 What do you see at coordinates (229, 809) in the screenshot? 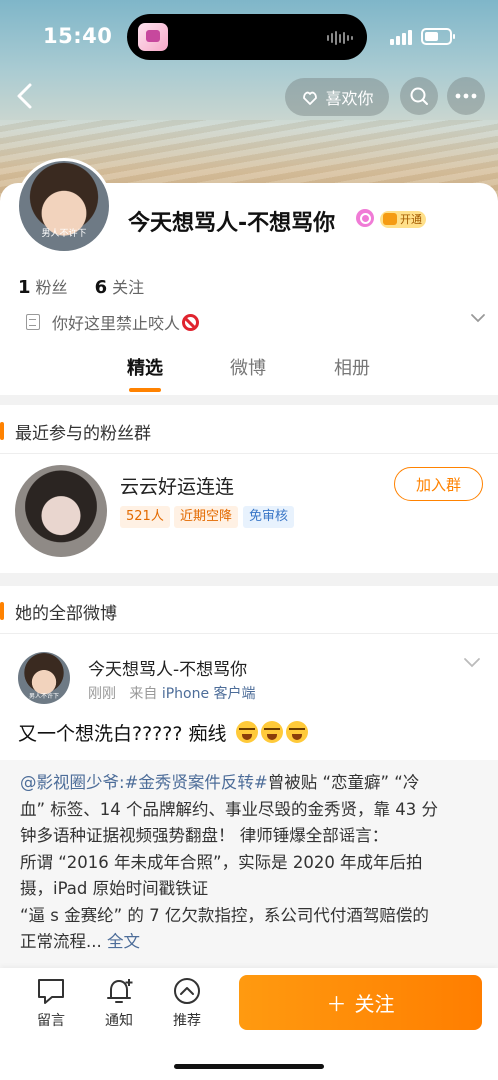
I see `retweet-line: 血” 标签、14 个品牌解约、事业尽毁的金秀贤，靠 43 分` at bounding box center [229, 809].